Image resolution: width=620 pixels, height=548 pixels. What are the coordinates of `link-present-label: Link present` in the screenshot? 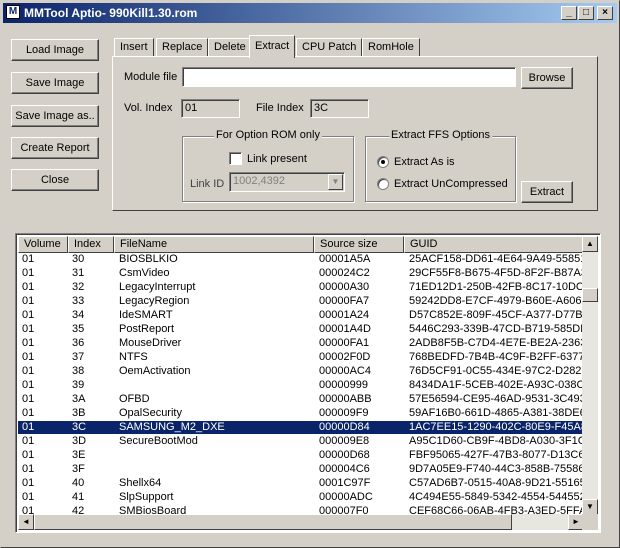 It's located at (277, 159).